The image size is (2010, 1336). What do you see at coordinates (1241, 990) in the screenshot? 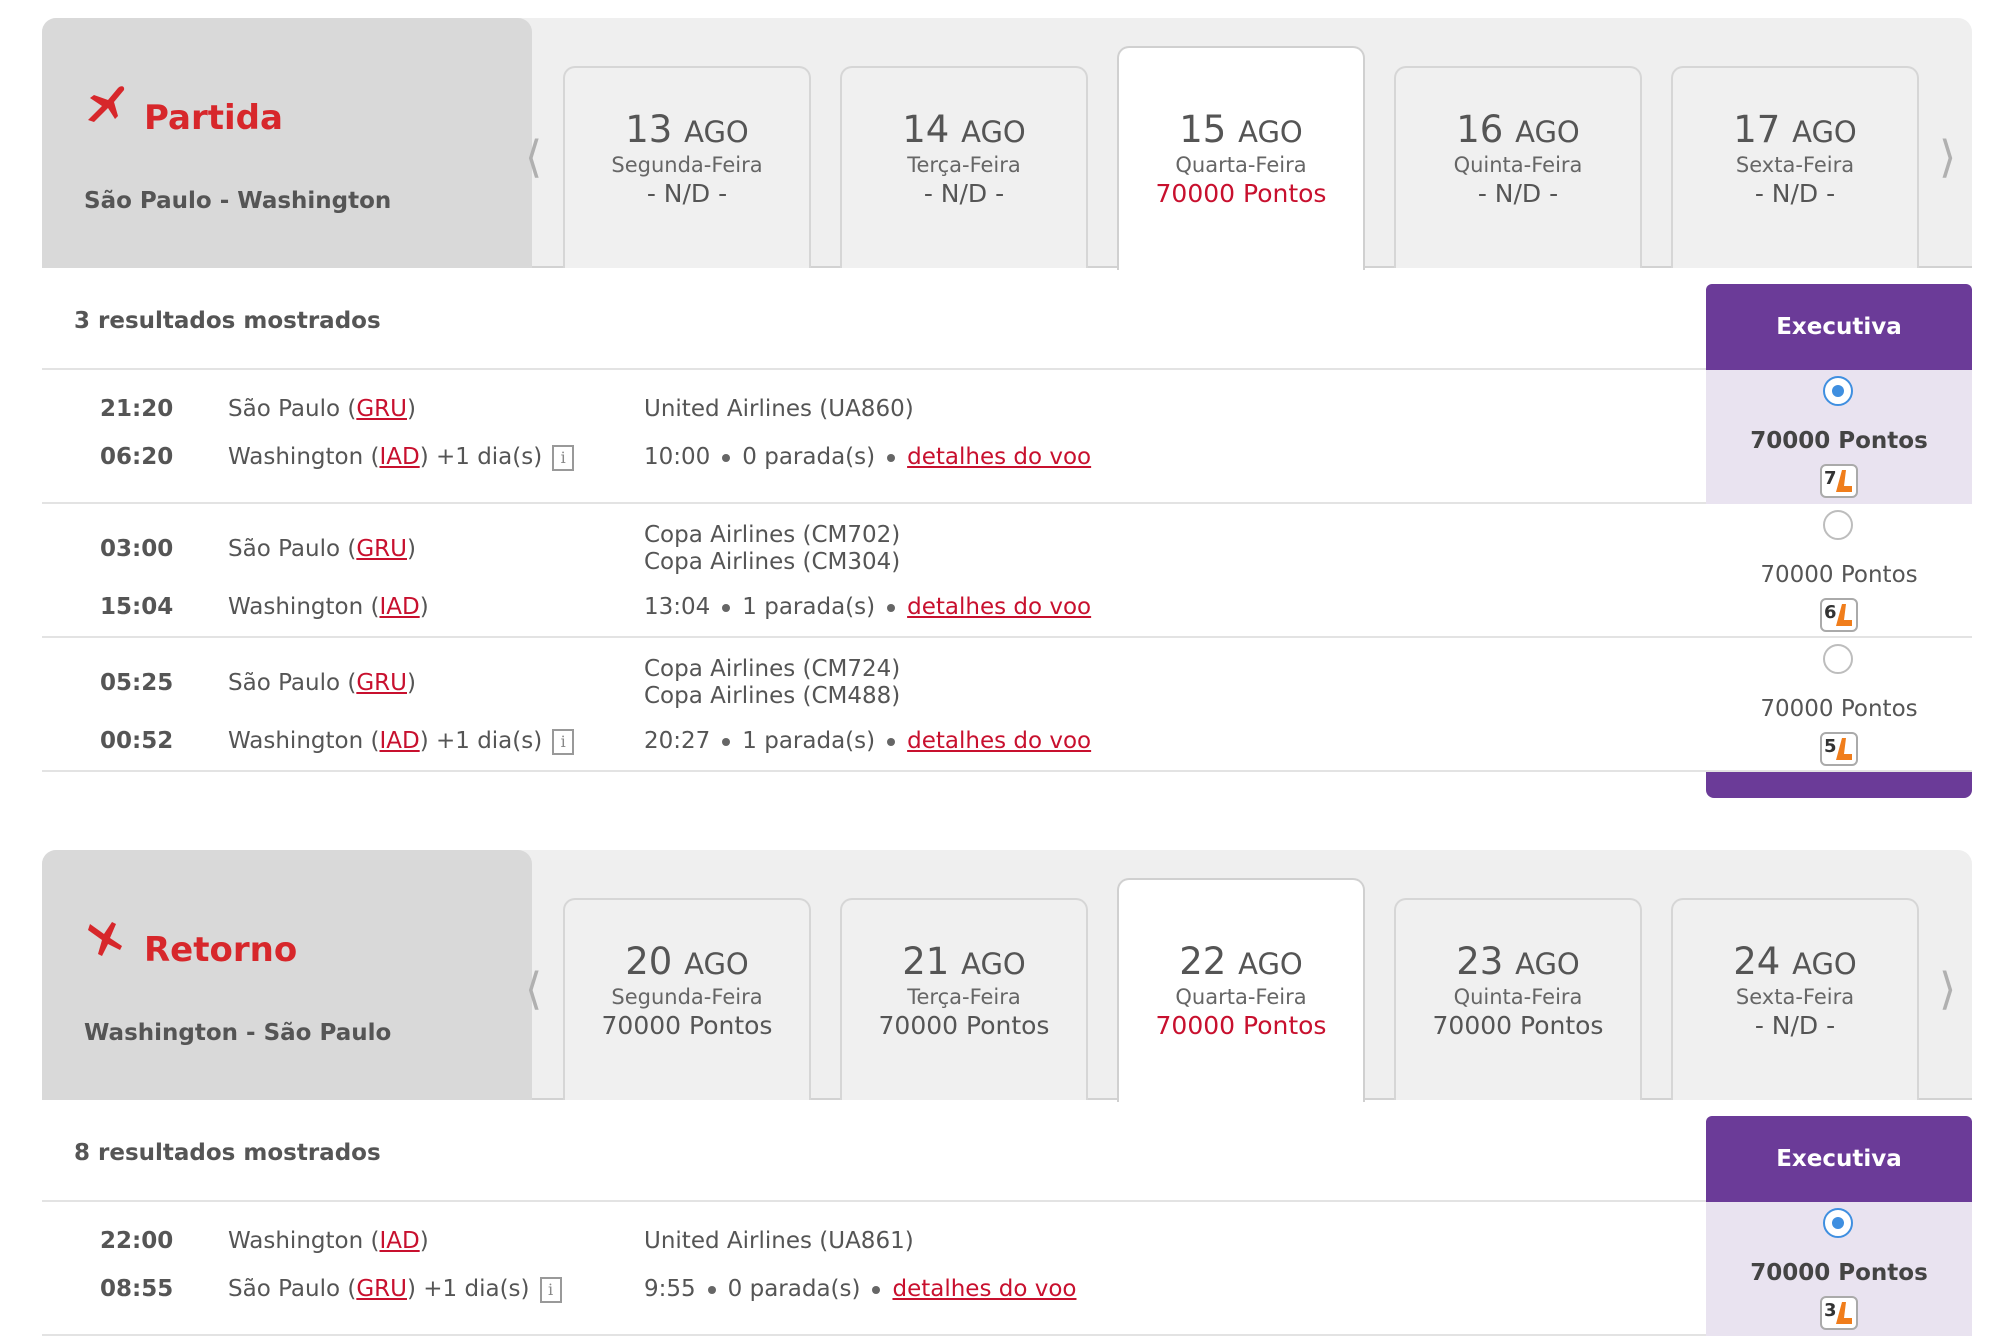
I see `return-date-tab-22-selected: 22 AGO Quarta-Feira 70000 Pontos` at bounding box center [1241, 990].